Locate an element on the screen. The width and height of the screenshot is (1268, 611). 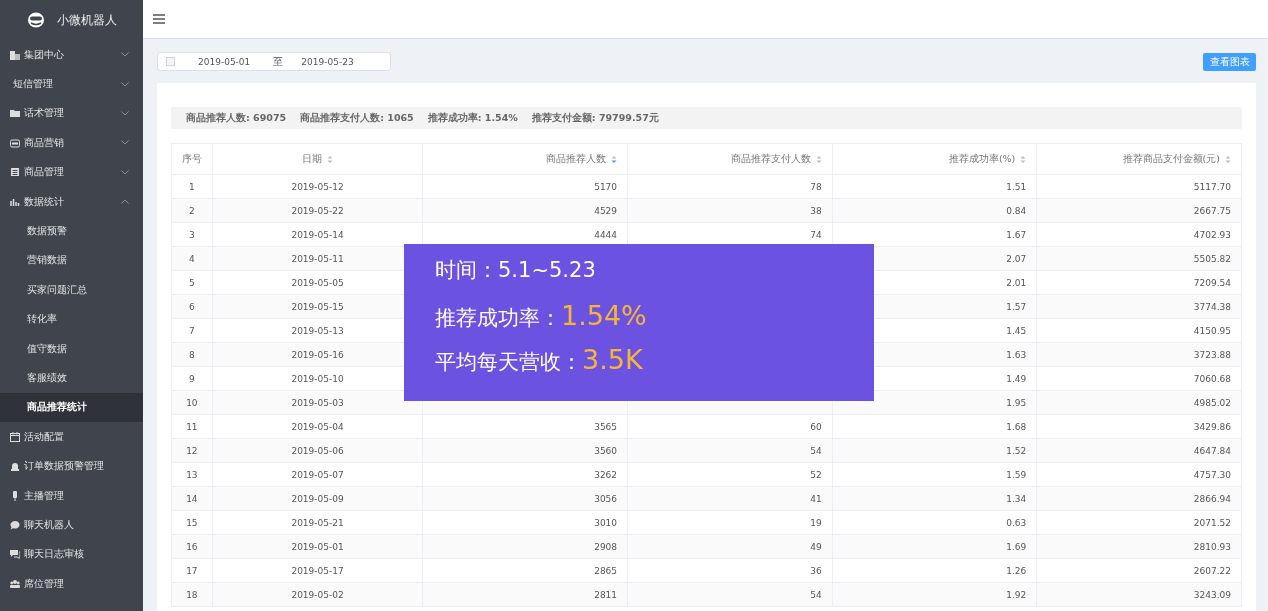
menu-icon is located at coordinates (159, 19).